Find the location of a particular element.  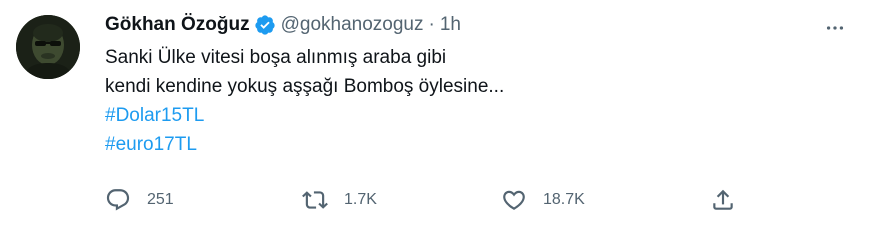

retweet-icon is located at coordinates (315, 200).